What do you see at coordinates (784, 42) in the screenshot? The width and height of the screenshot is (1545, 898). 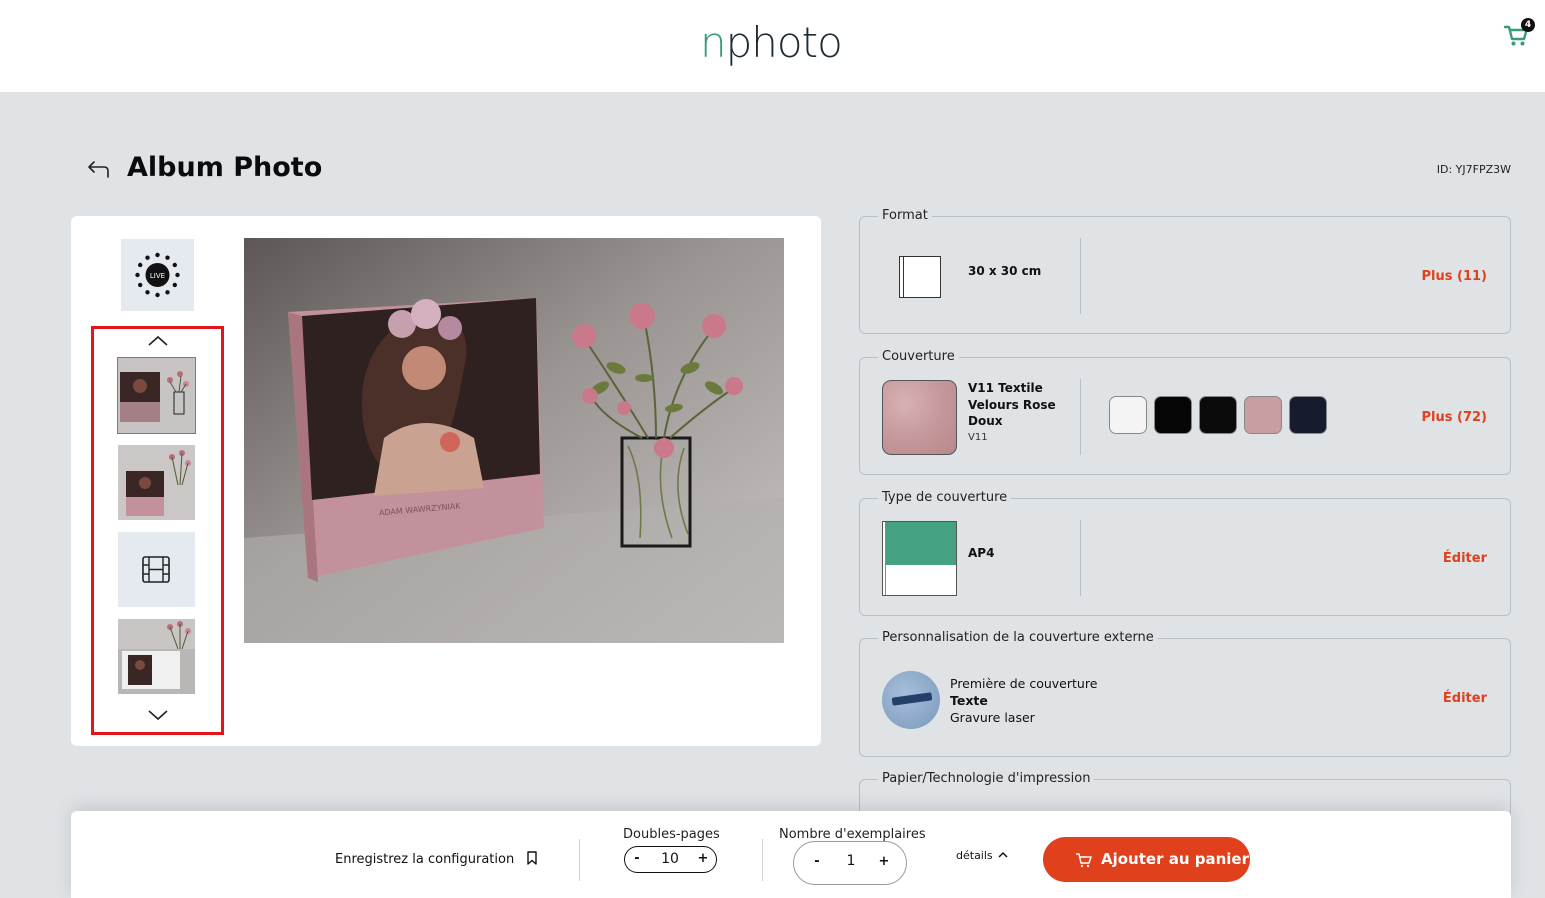 I see `logo-wordmark: photo` at bounding box center [784, 42].